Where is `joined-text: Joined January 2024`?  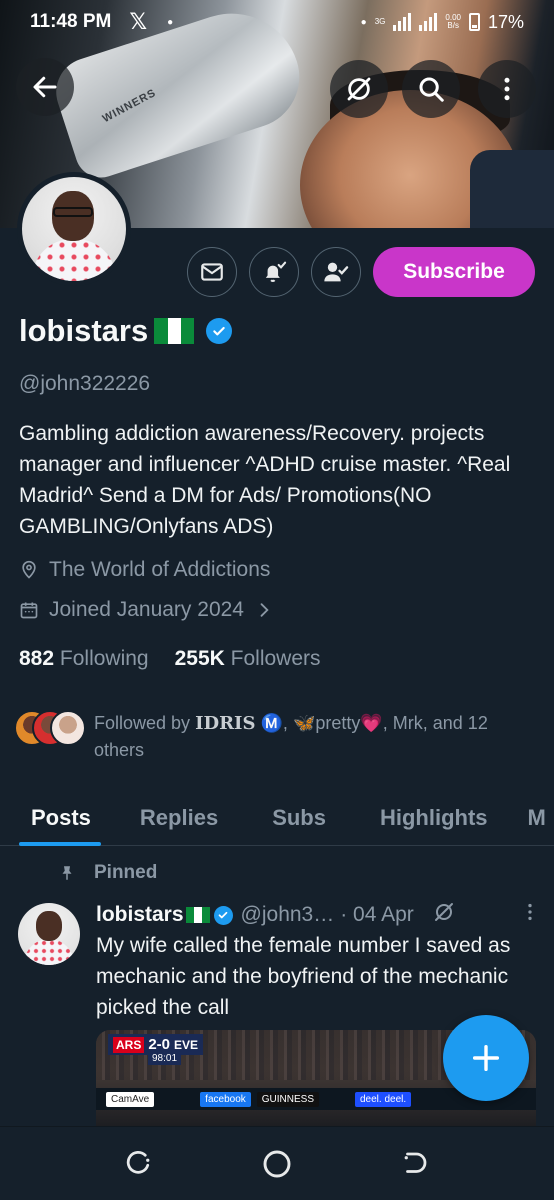
joined-text: Joined January 2024 is located at coordinates (146, 609).